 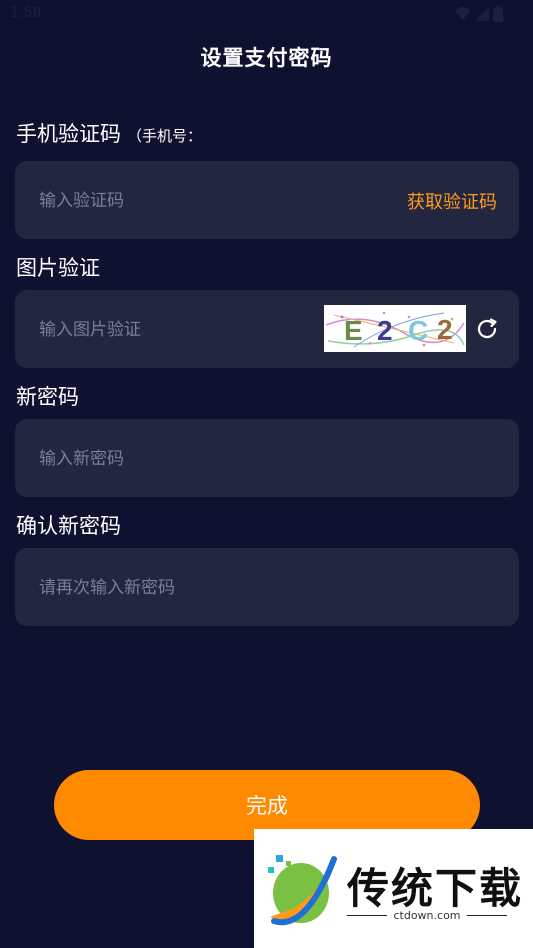 I want to click on captcha-char-2: 2, so click(x=385, y=330).